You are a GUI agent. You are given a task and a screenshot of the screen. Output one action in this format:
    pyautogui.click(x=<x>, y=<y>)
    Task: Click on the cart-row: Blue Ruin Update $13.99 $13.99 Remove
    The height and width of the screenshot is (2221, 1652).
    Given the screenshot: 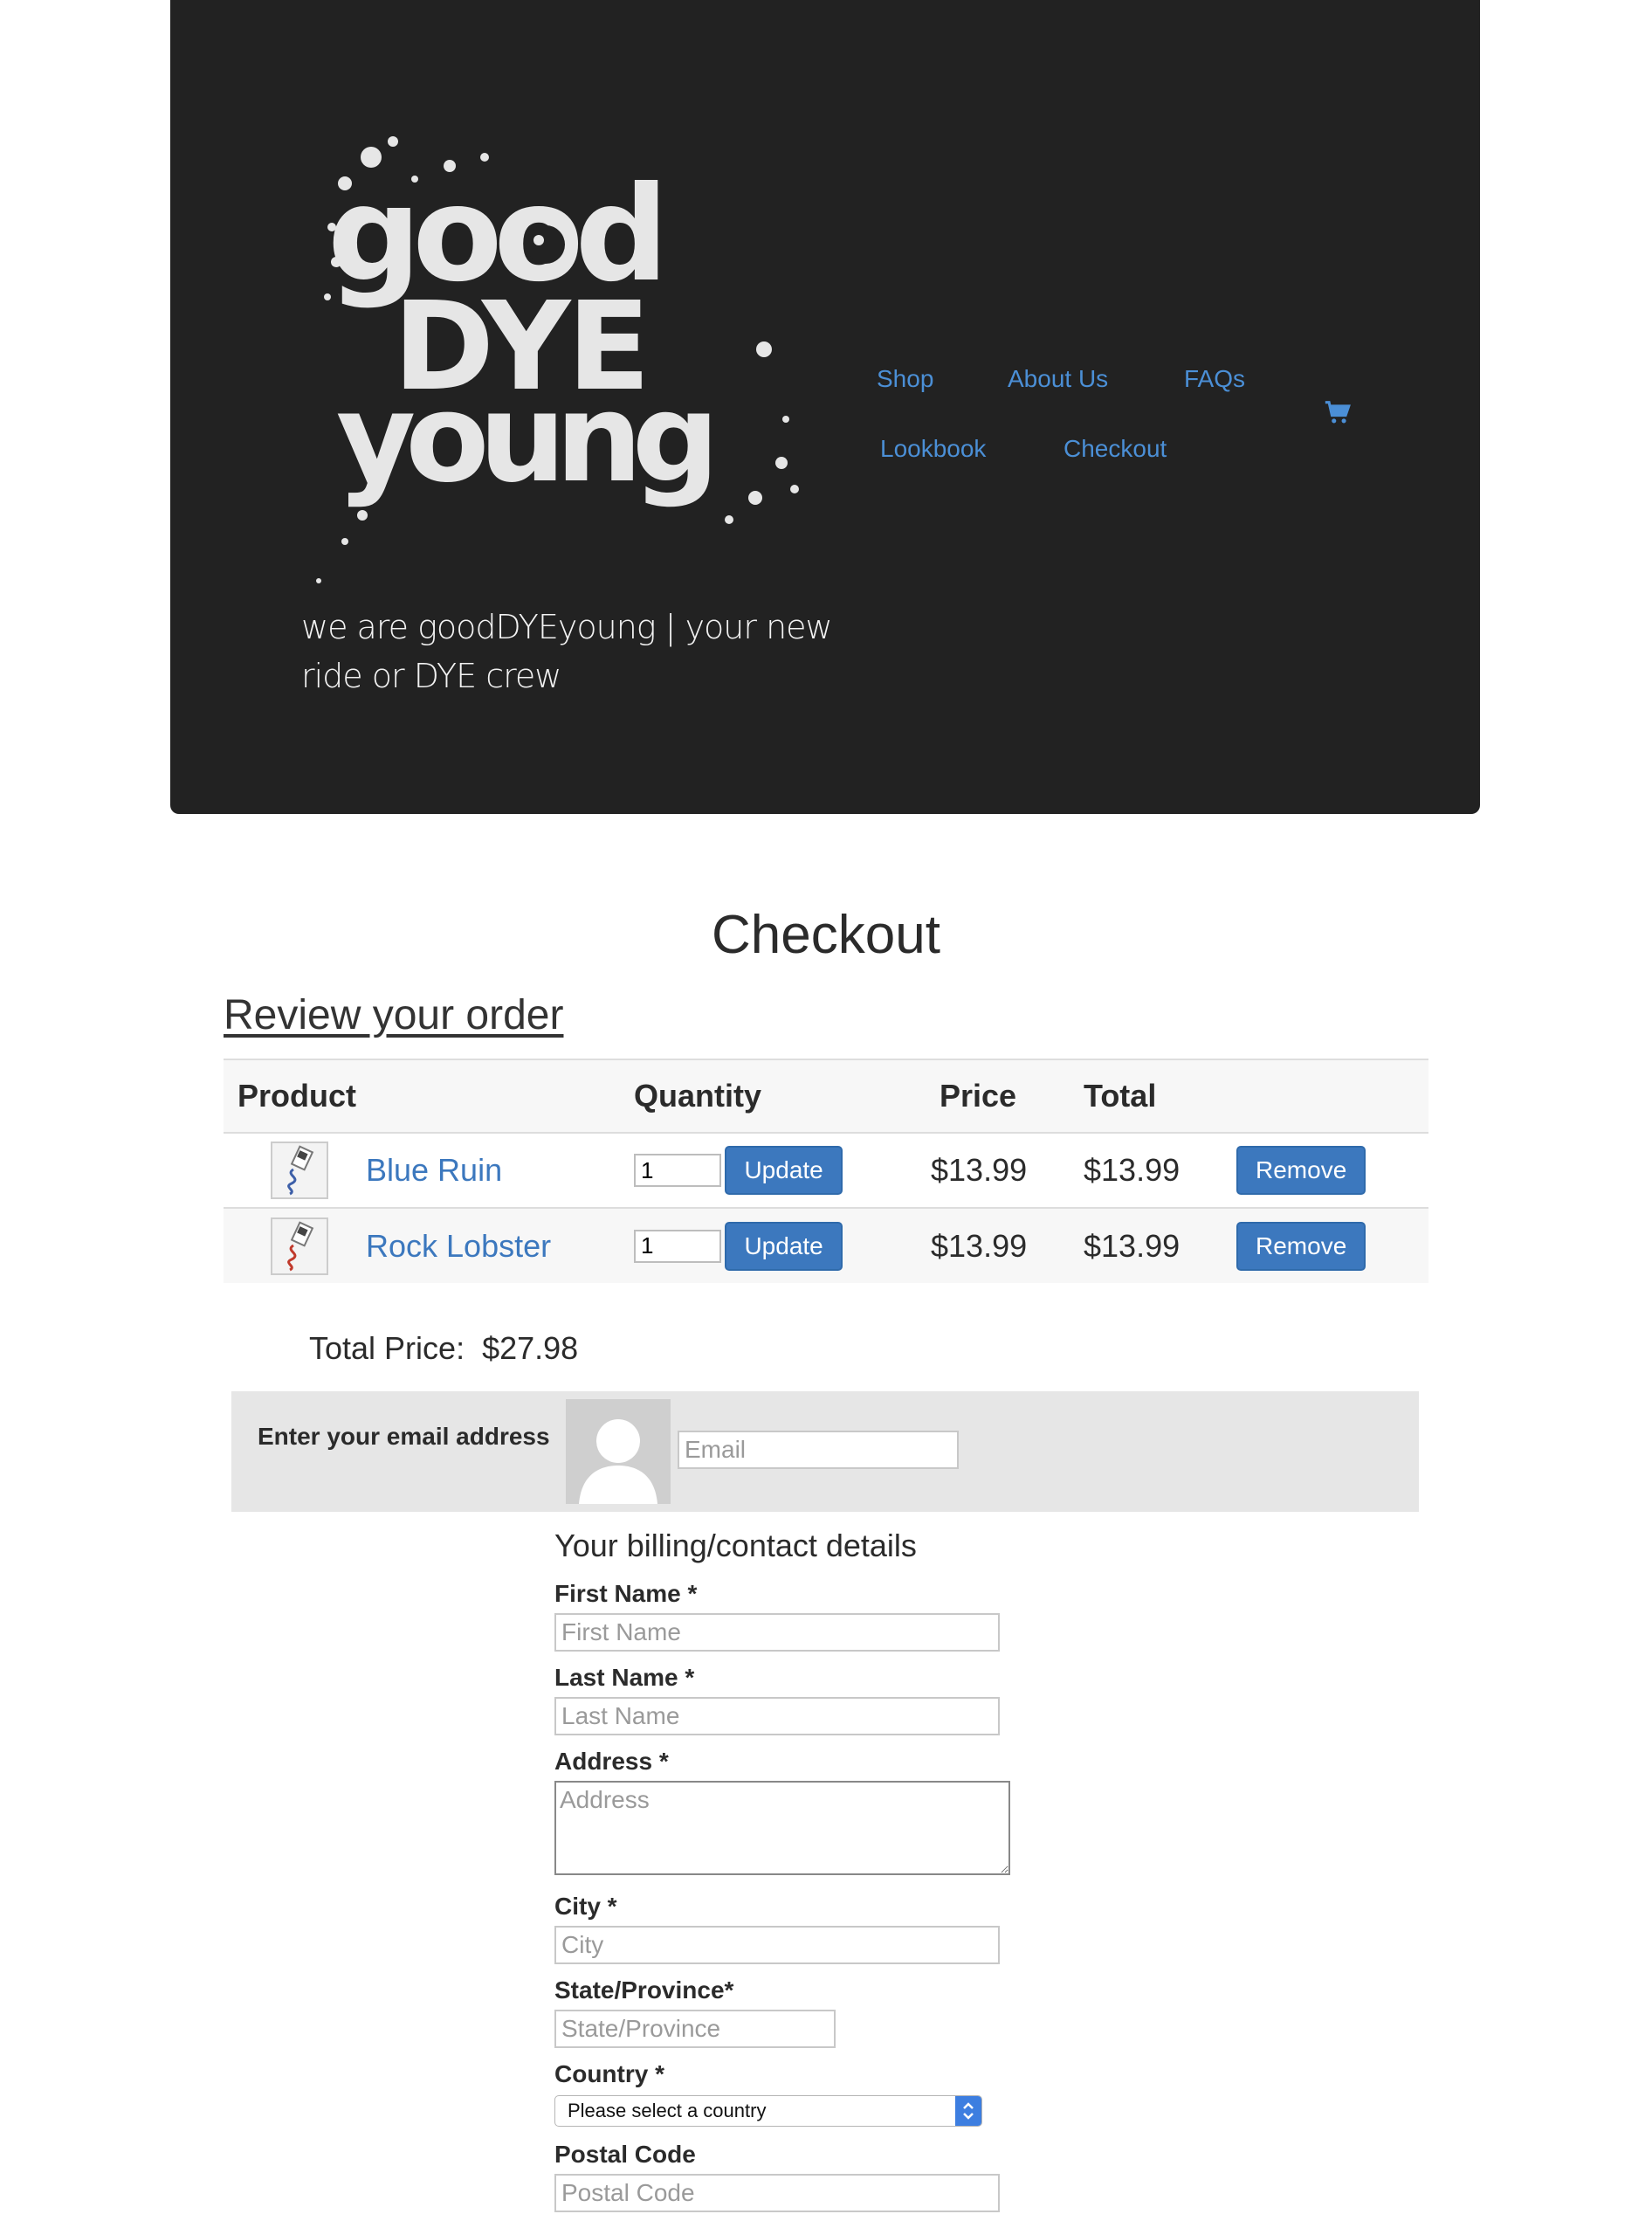 What is the action you would take?
    pyautogui.click(x=826, y=1170)
    